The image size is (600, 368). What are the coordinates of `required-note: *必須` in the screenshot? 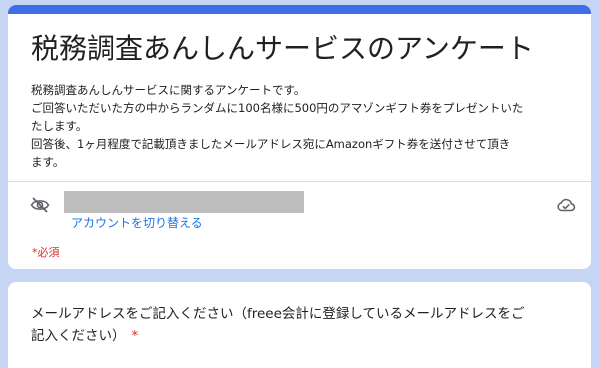 It's located at (46, 252).